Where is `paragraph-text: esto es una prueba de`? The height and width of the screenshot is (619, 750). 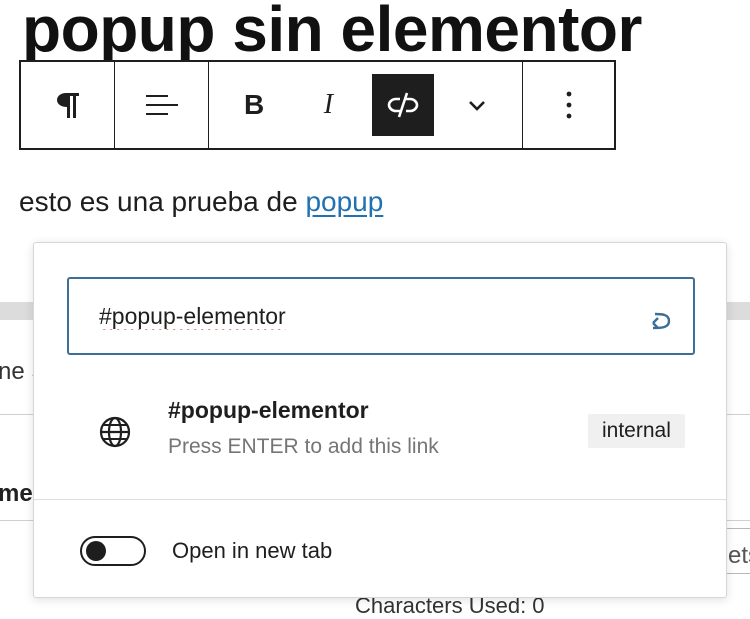 paragraph-text: esto es una prueba de is located at coordinates (162, 201).